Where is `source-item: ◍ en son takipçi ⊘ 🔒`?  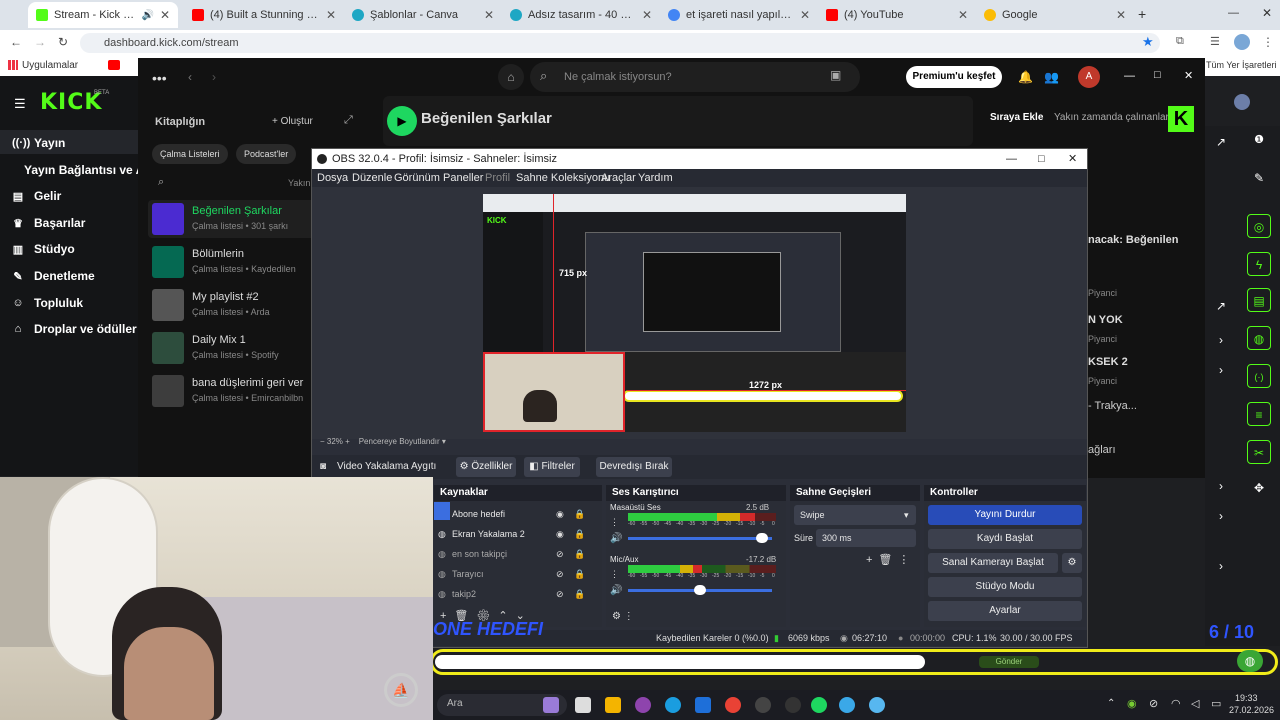 source-item: ◍ en son takipçi ⊘ 🔒 is located at coordinates (518, 554).